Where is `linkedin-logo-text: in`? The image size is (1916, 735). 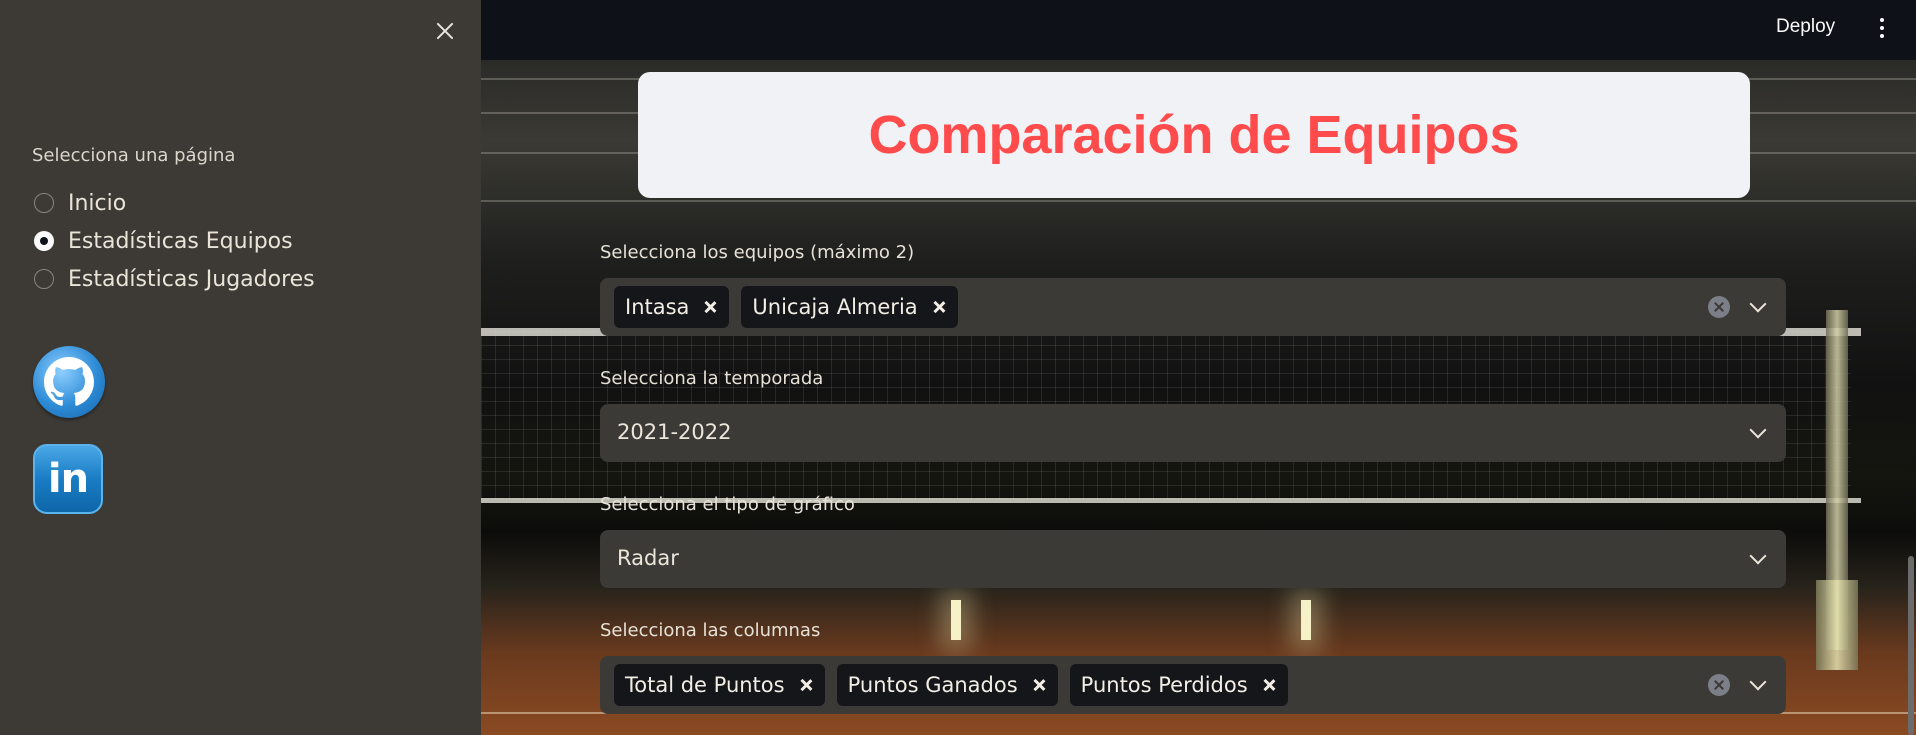
linkedin-logo-text: in is located at coordinates (68, 479).